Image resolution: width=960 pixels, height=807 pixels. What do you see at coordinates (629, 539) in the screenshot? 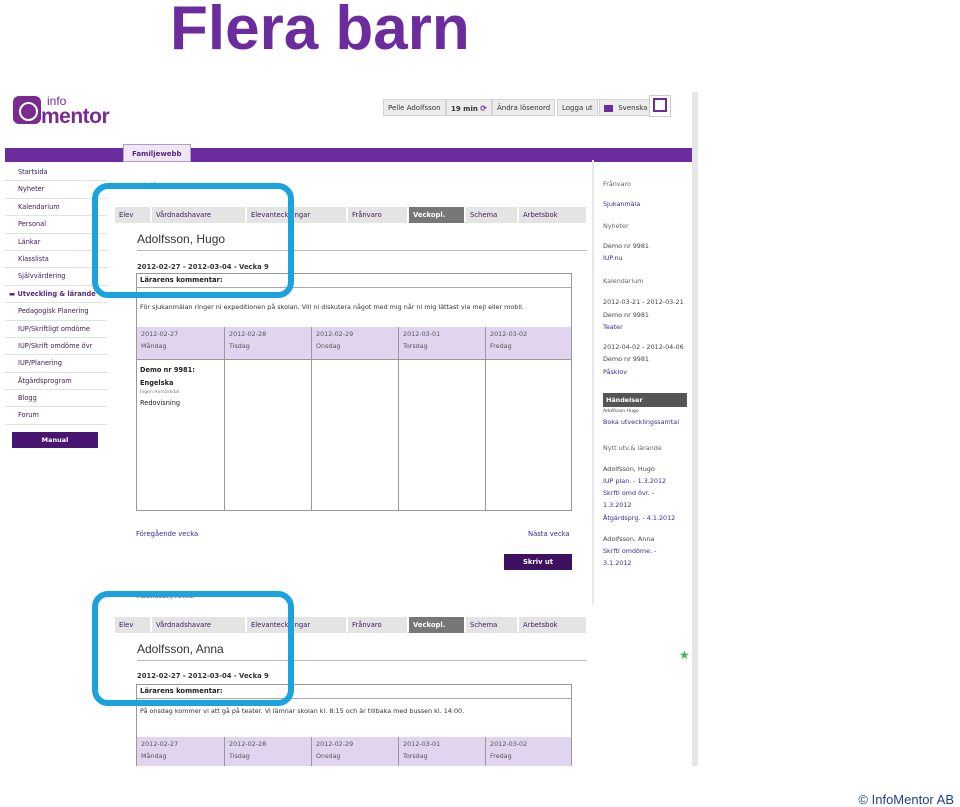
I see `student-name: Adolfsson, Anna` at bounding box center [629, 539].